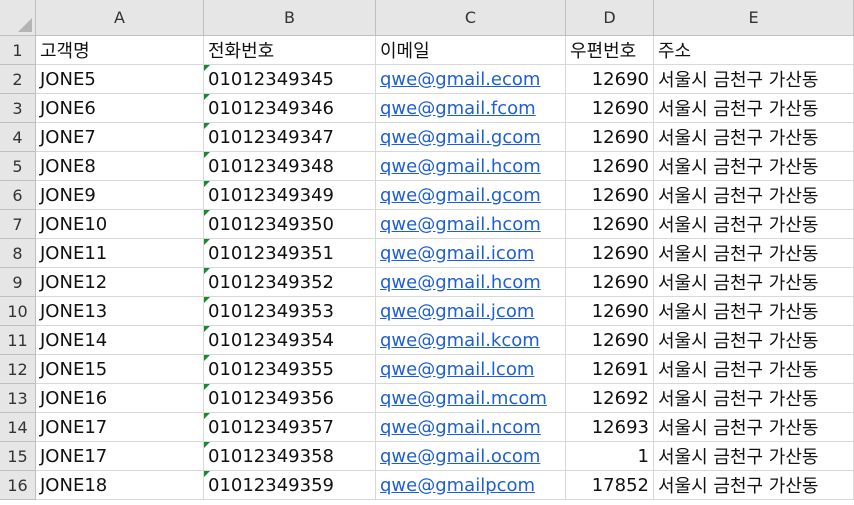 The image size is (854, 505). What do you see at coordinates (18, 311) in the screenshot?
I see `row-header: 10` at bounding box center [18, 311].